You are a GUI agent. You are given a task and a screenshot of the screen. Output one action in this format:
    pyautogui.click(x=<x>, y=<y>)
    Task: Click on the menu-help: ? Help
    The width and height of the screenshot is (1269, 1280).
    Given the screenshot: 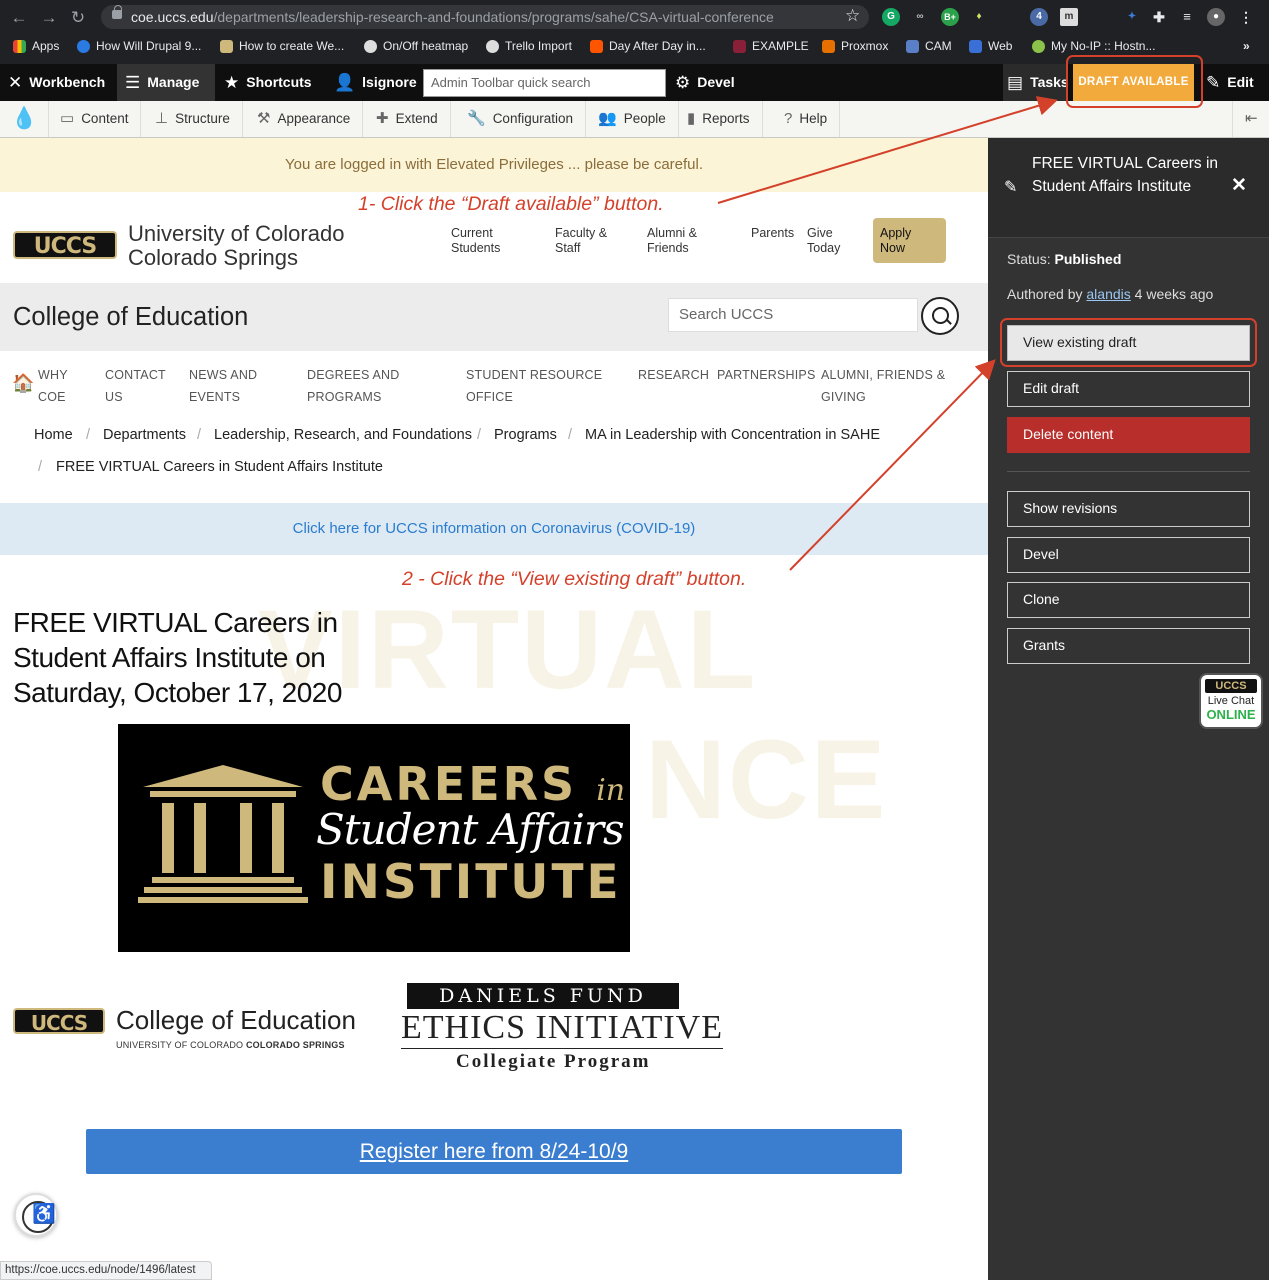 What is the action you would take?
    pyautogui.click(x=806, y=119)
    